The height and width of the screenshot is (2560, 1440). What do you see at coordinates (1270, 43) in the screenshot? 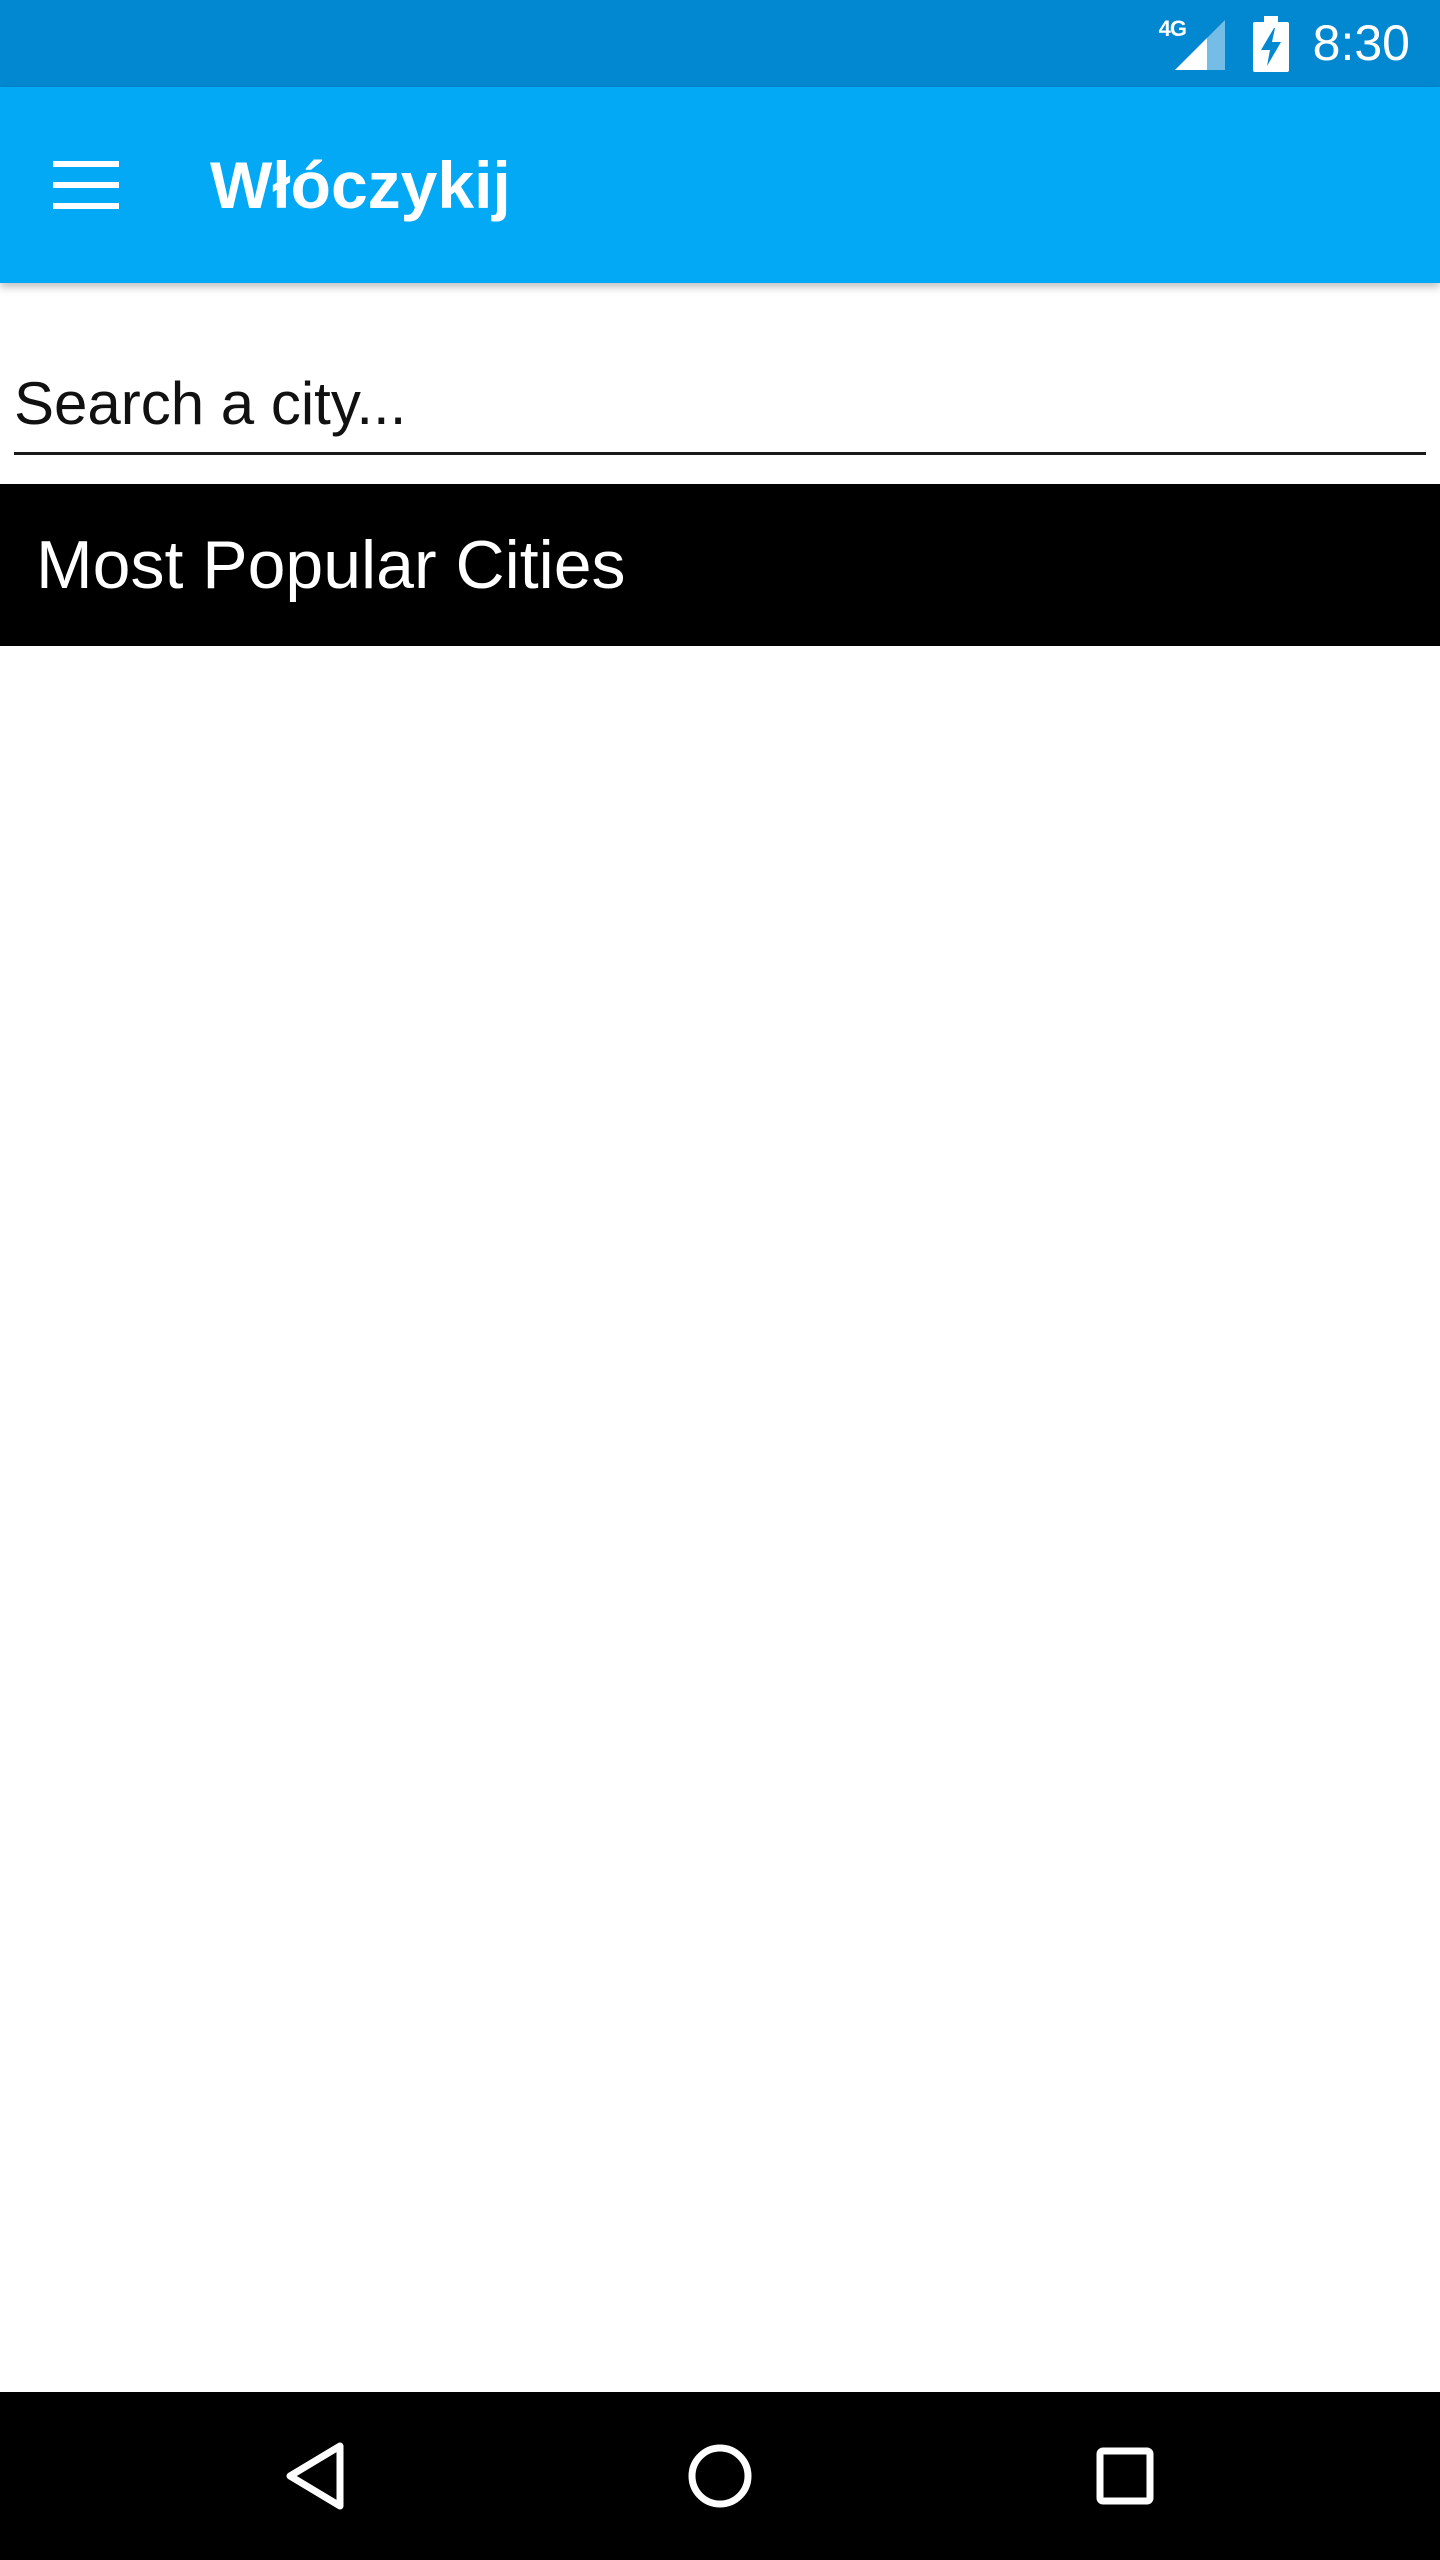
I see `battery-charging-icon` at bounding box center [1270, 43].